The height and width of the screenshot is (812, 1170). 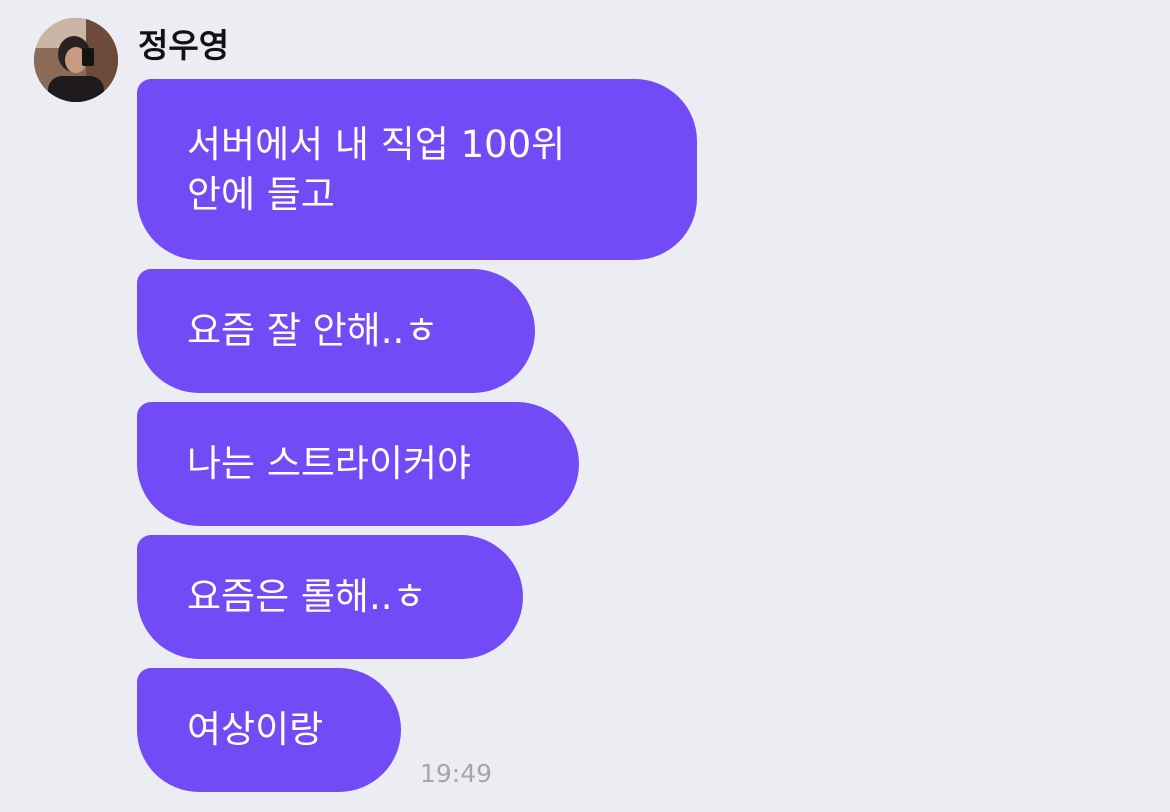 I want to click on message-text: 요즘 잘 안해..ㅎ, so click(x=313, y=330).